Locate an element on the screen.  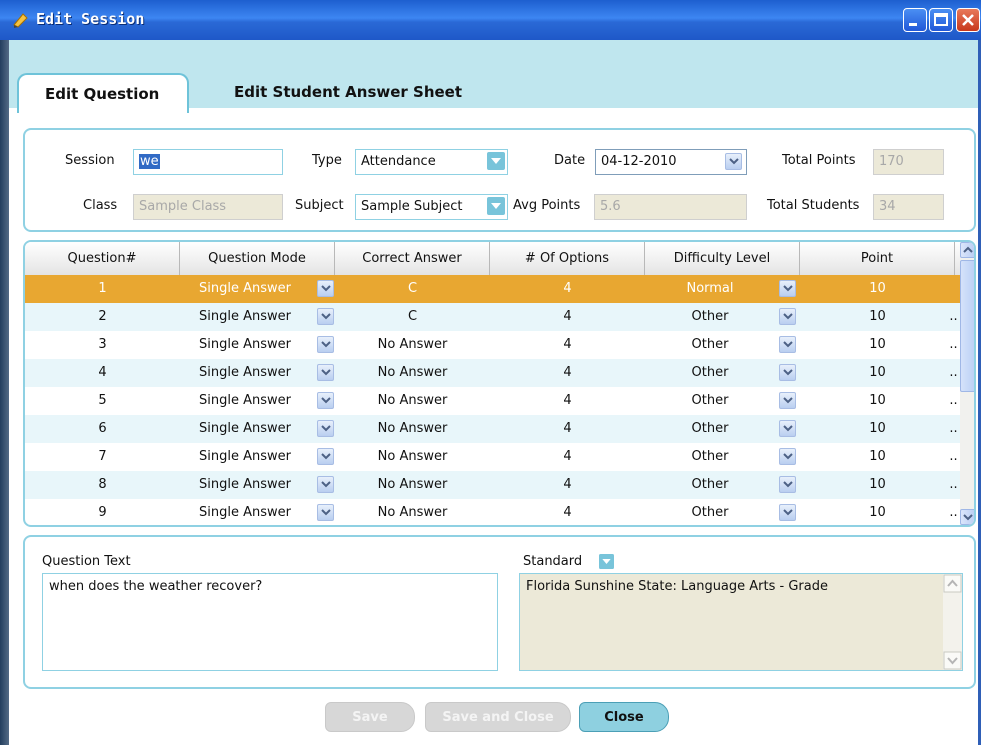
standard-scrollbar is located at coordinates (952, 622).